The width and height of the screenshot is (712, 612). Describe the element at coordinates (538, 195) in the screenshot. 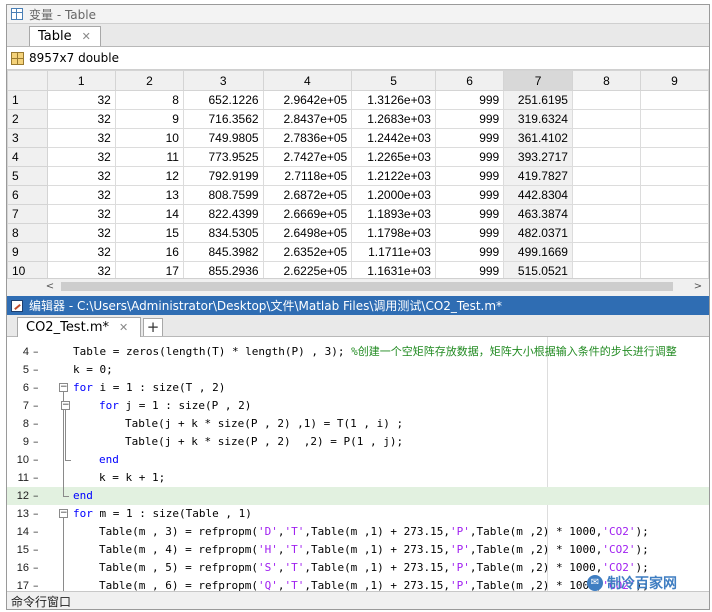

I see `table-cell: 442.8304` at that location.